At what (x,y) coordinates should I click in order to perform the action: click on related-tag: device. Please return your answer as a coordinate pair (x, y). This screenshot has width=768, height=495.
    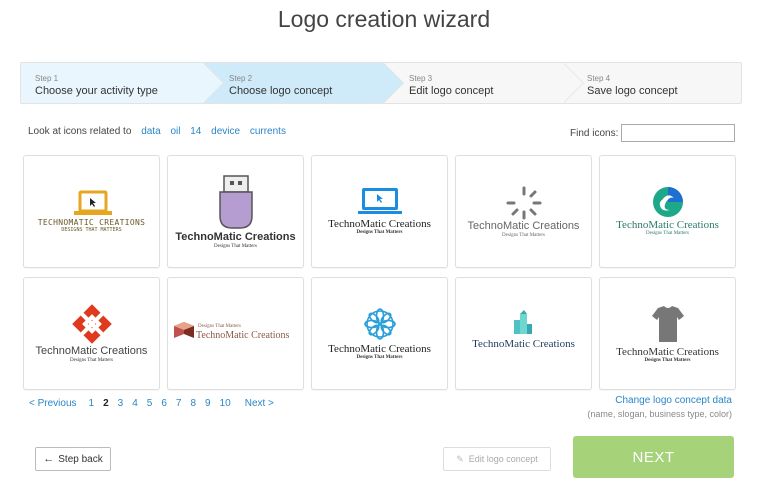
    Looking at the image, I should click on (225, 131).